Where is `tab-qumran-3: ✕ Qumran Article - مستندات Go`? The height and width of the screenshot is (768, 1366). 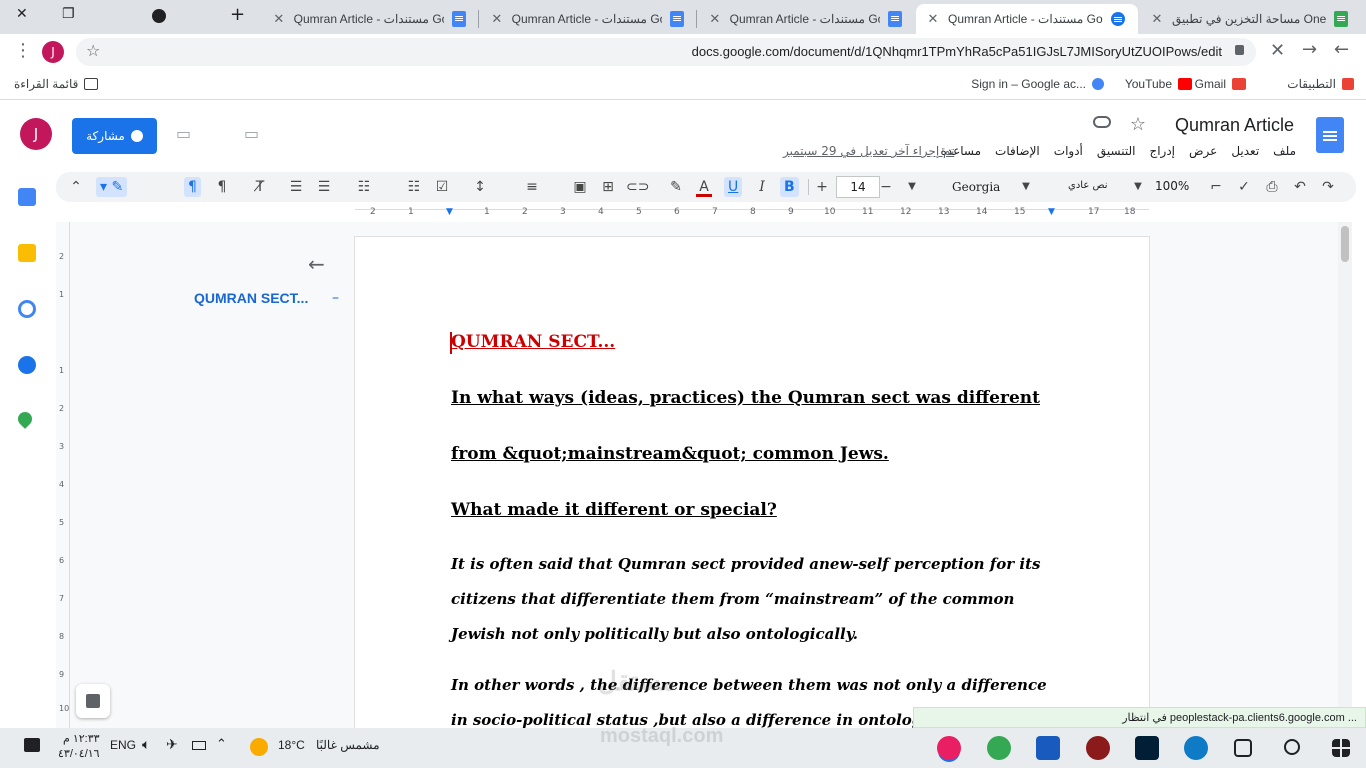
tab-qumran-3: ✕ Qumran Article - مستندات Go is located at coordinates (587, 19).